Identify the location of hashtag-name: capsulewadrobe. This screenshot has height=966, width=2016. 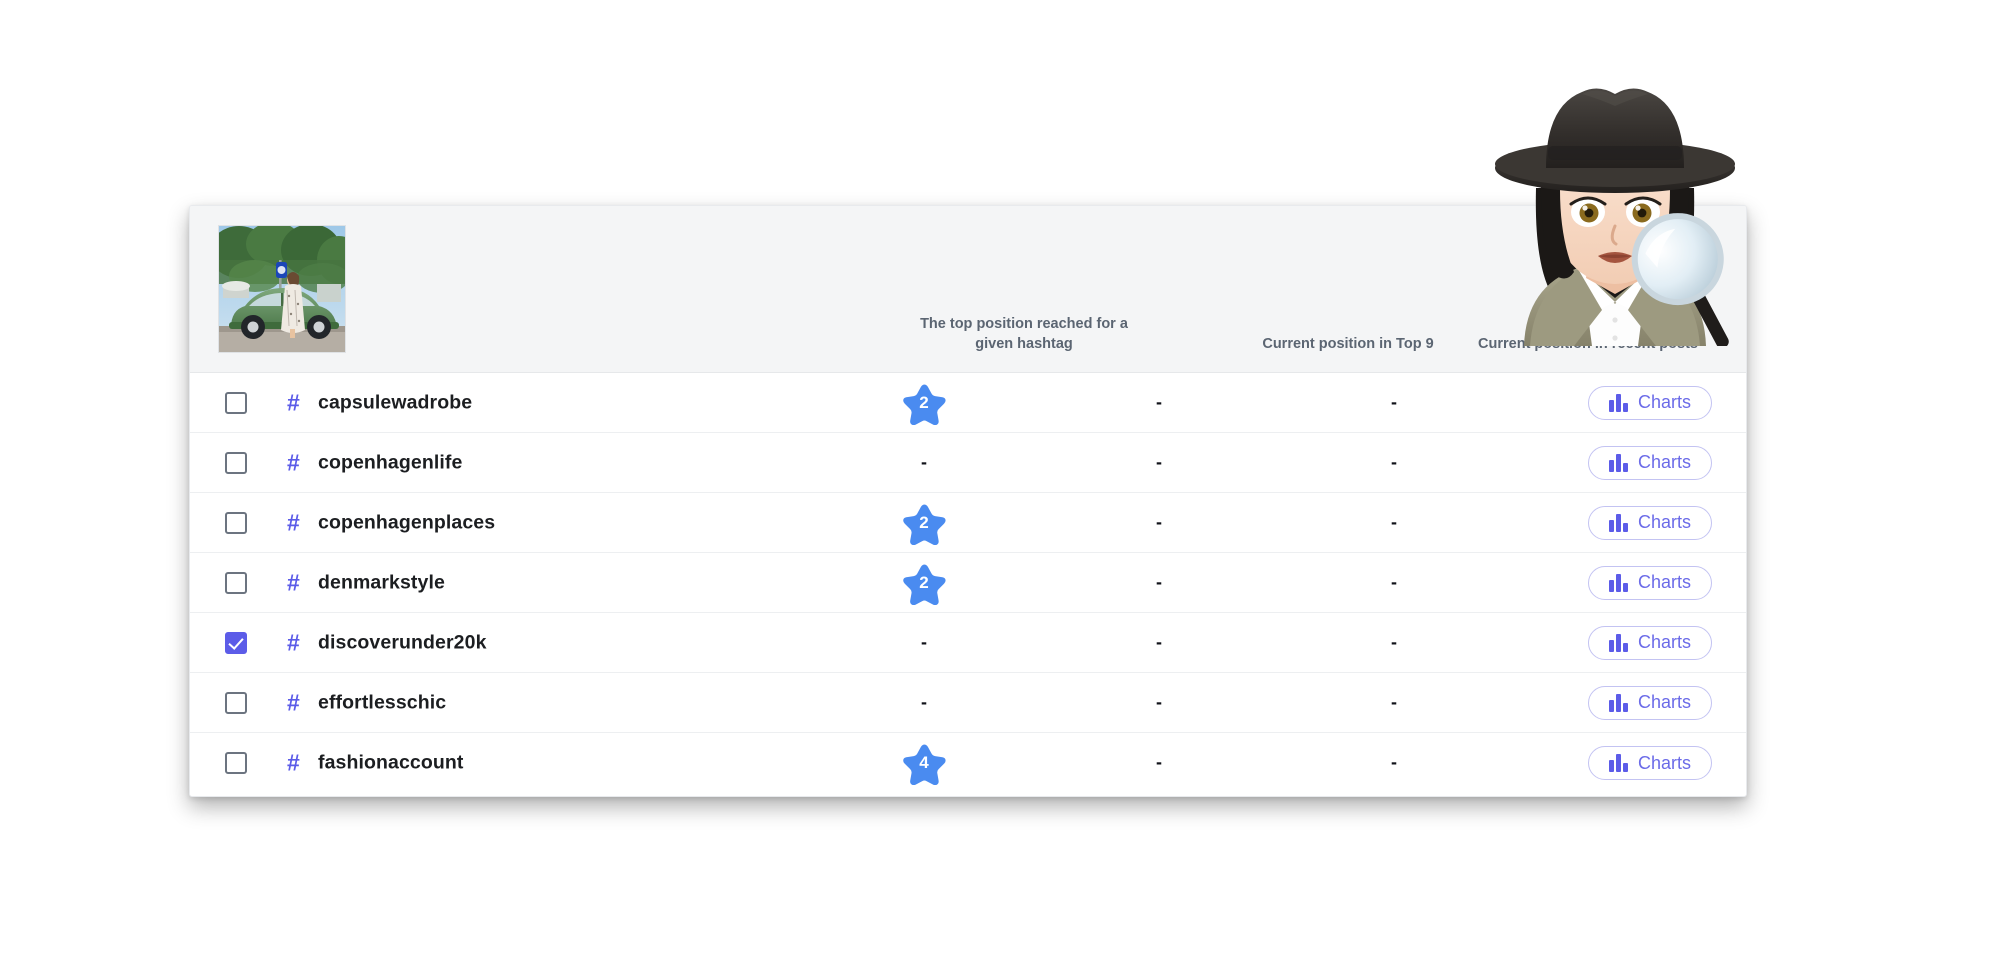
(395, 402).